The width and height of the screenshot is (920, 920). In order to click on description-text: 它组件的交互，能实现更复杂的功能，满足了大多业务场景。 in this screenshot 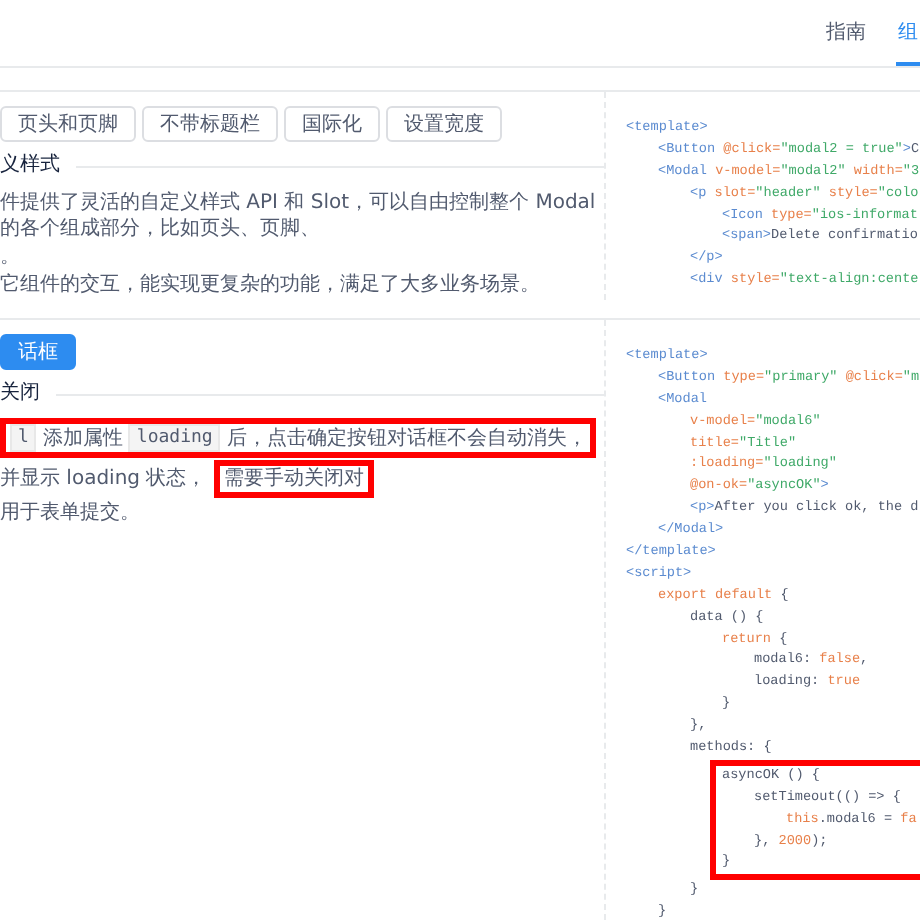, I will do `click(270, 285)`.